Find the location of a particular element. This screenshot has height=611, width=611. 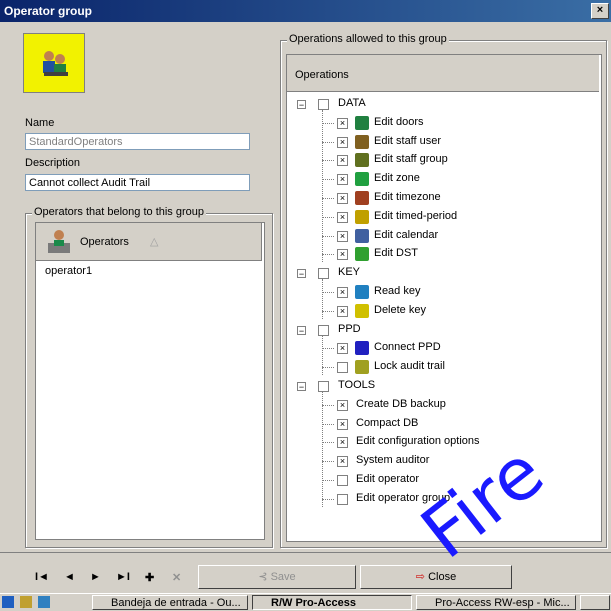

quicklaunch-folder-icon is located at coordinates (26, 602).